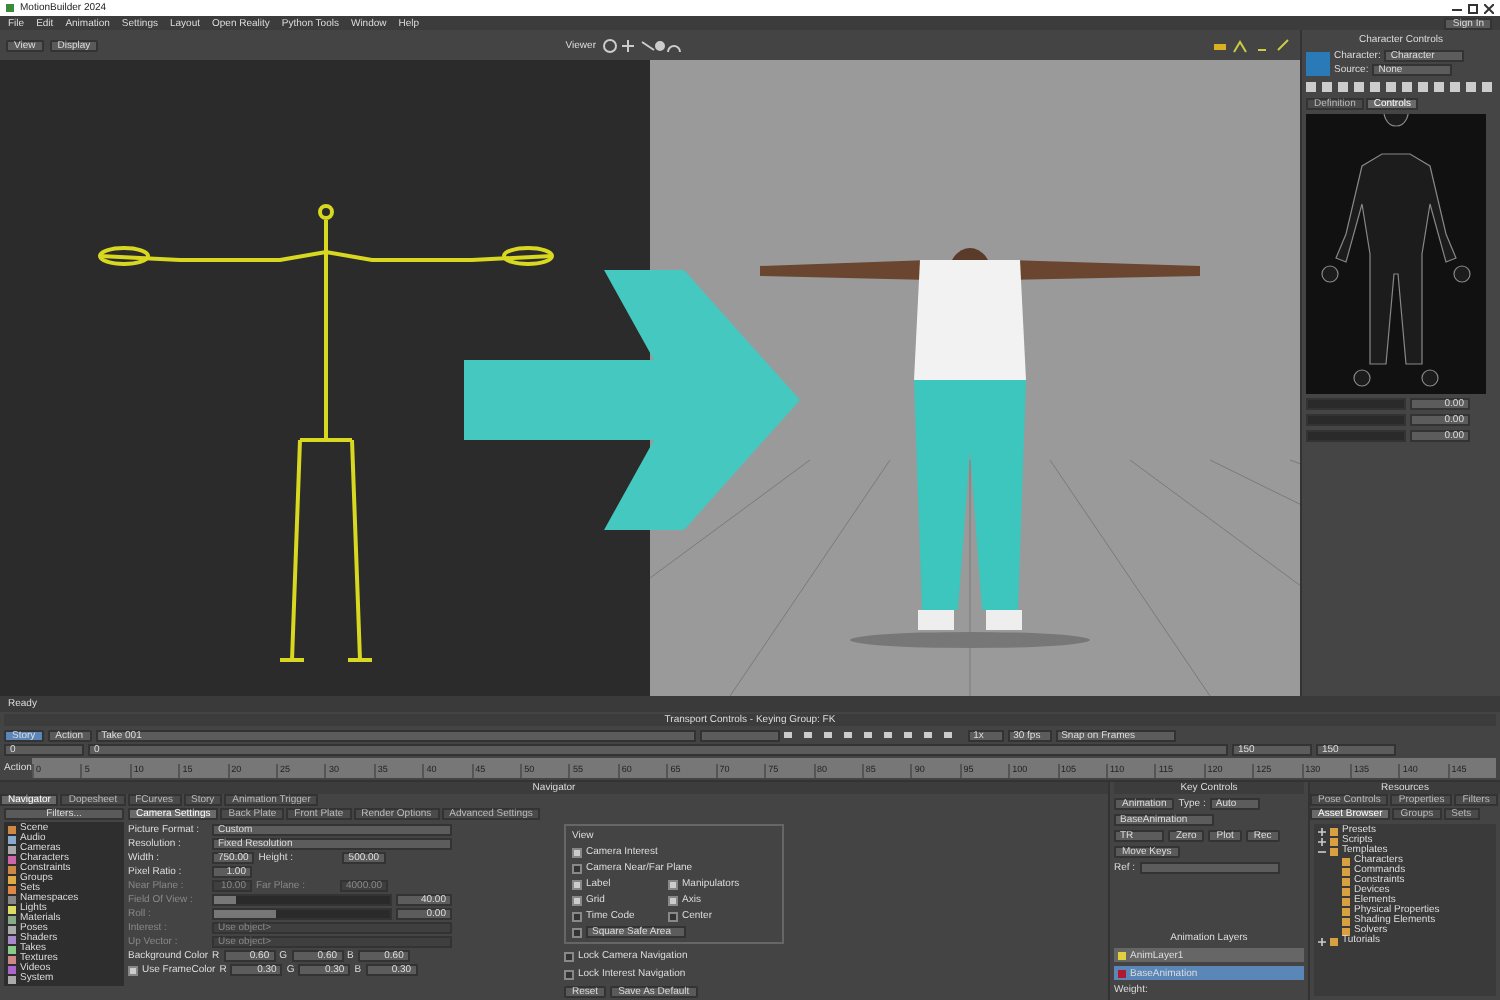  Describe the element at coordinates (1473, 8) in the screenshot. I see `maximize-icon` at that location.